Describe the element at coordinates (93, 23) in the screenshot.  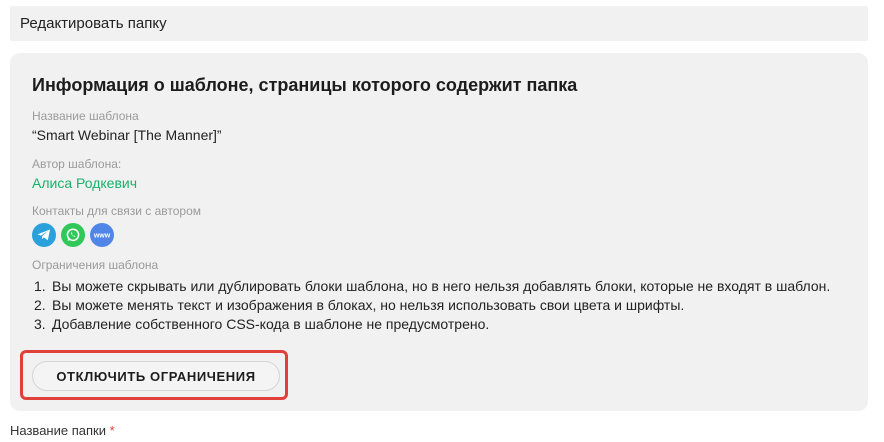
I see `page-title: Редактировать папку` at that location.